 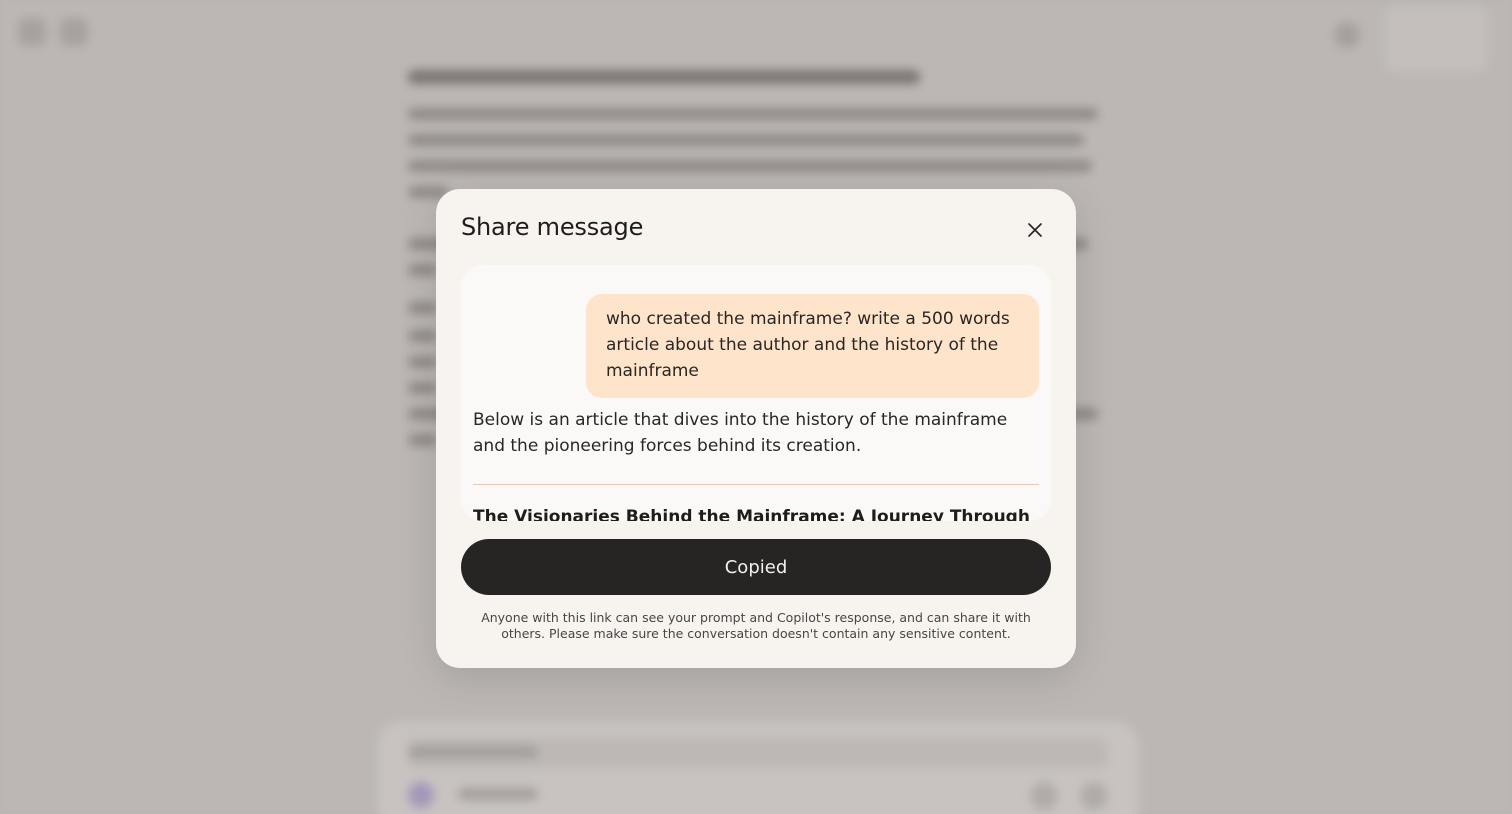 I want to click on header-actions, so click(x=1436, y=39).